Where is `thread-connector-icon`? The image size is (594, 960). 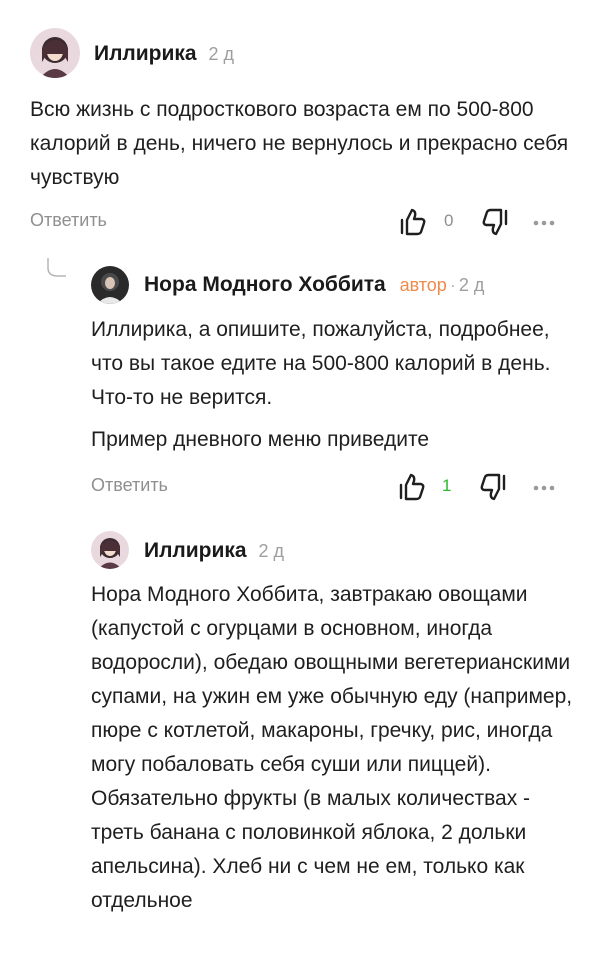 thread-connector-icon is located at coordinates (56, 267).